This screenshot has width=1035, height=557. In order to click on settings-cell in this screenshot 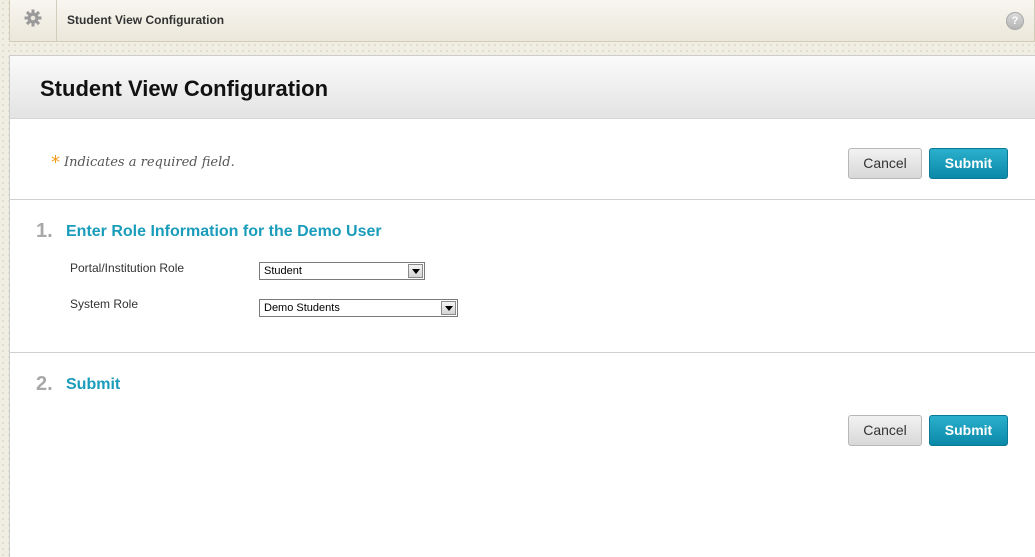, I will do `click(33, 20)`.